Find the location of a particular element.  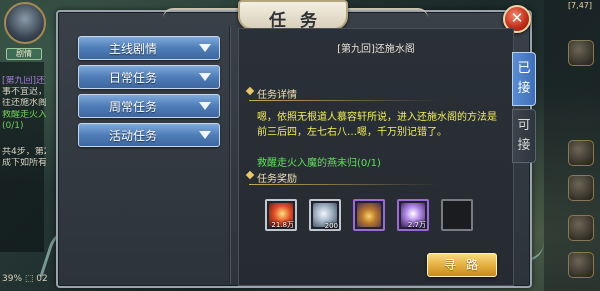

team-icon is located at coordinates (581, 228).